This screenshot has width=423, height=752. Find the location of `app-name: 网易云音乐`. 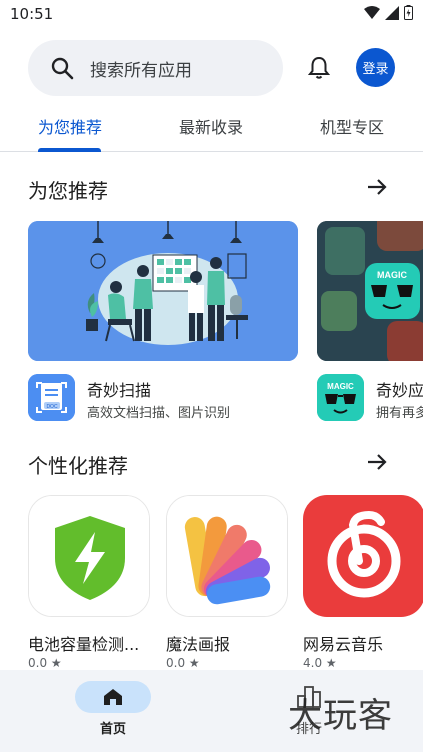

app-name: 网易云音乐 is located at coordinates (343, 644).